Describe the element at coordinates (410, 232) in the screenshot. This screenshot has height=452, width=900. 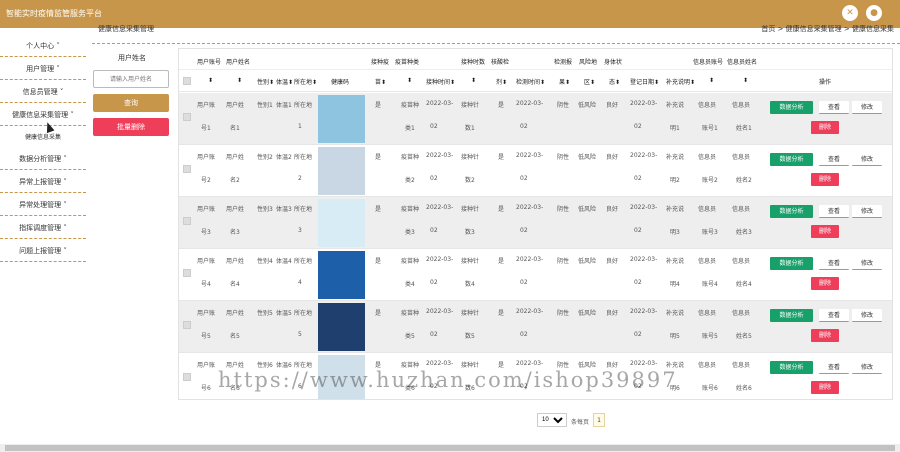
I see `cell-type-cont: 类3` at that location.